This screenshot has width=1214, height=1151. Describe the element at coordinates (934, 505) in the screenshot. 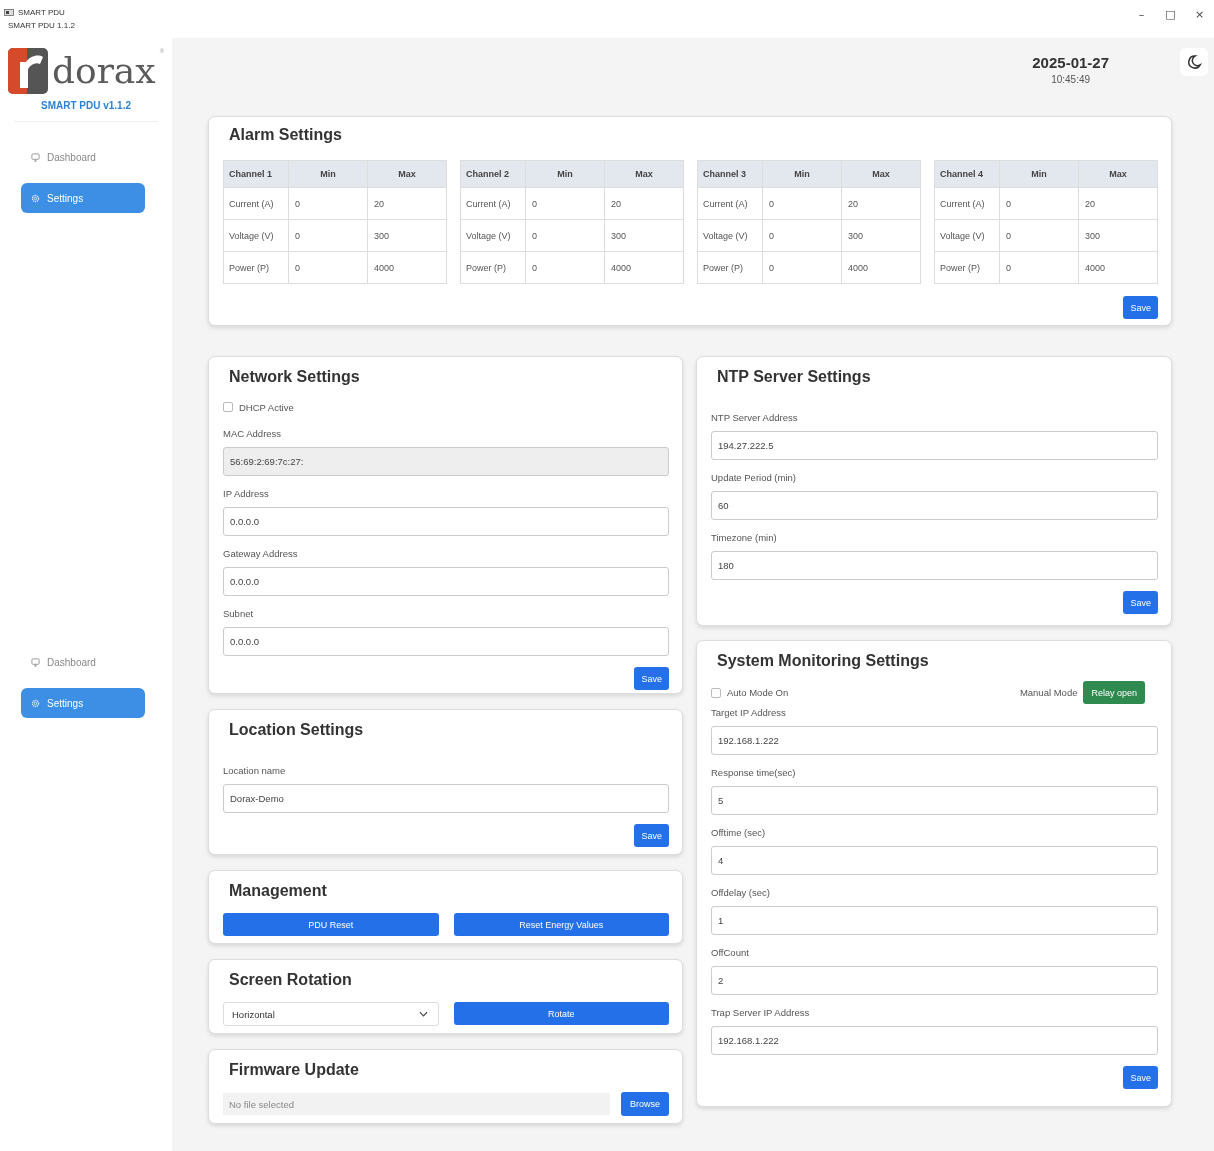

I see `input-field: 60` at that location.